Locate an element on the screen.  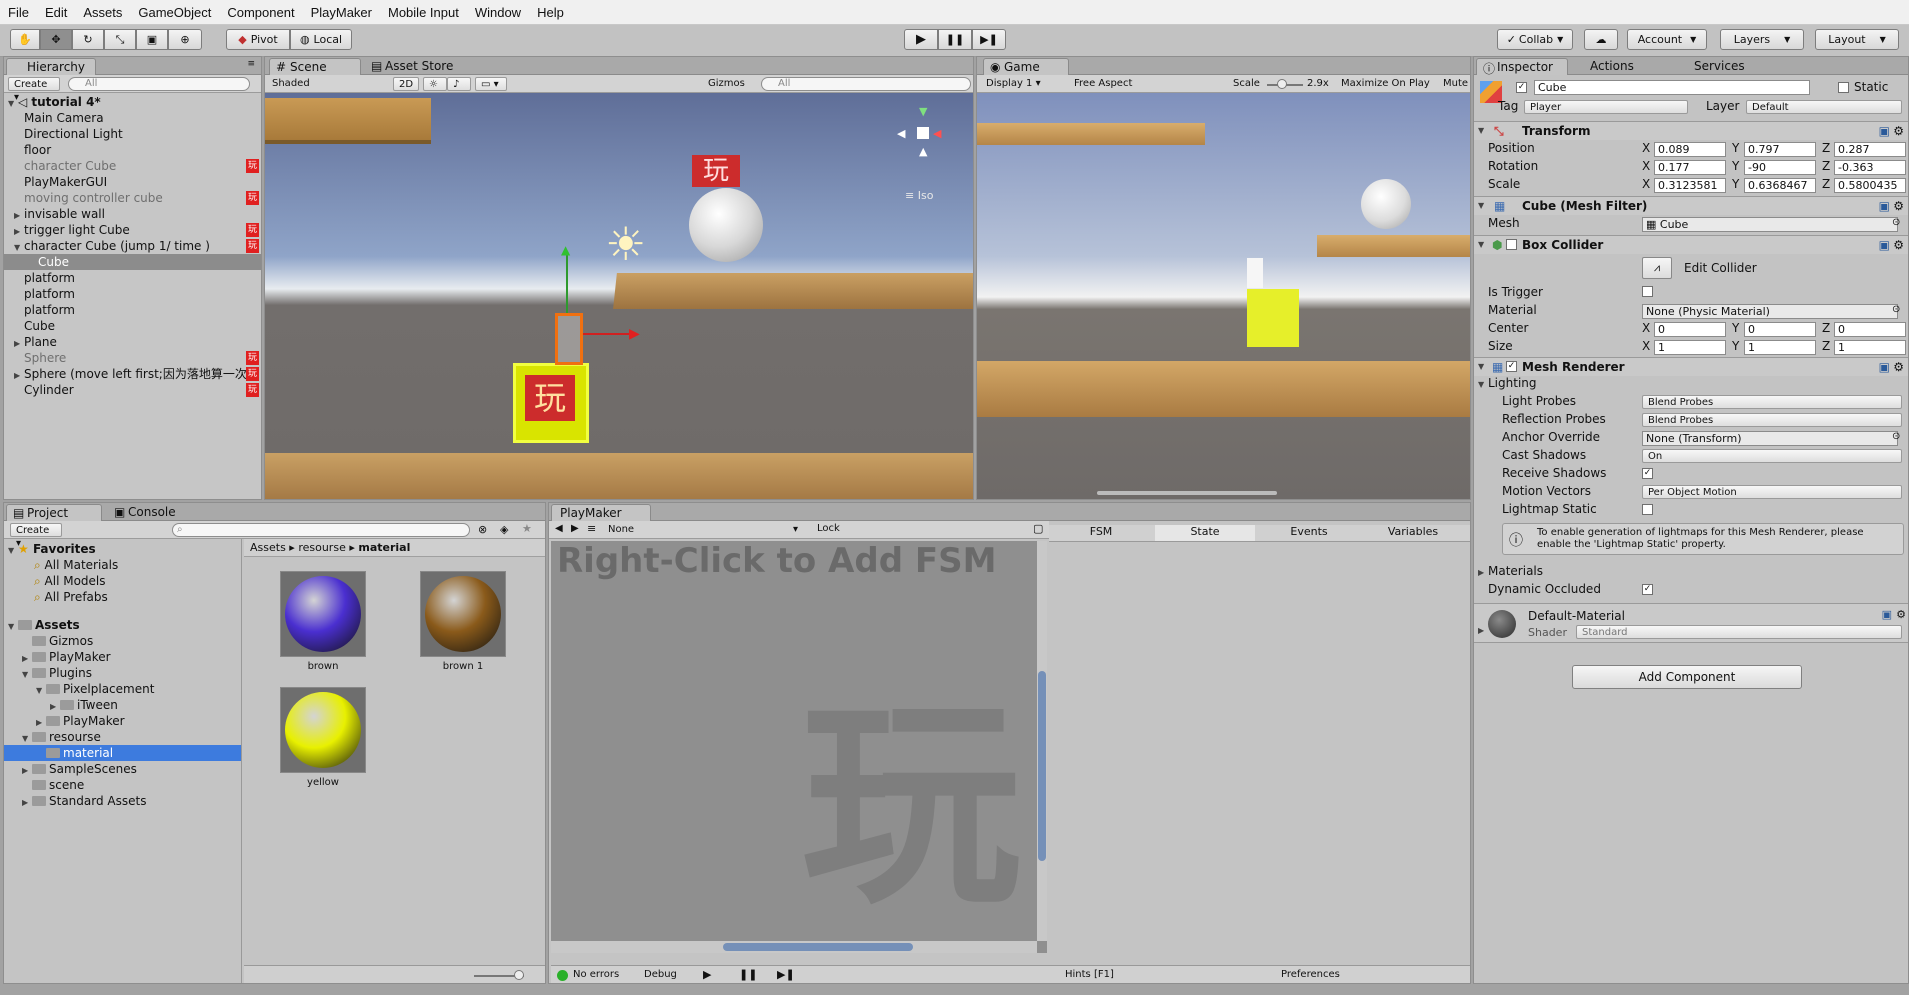
folder-item: material is located at coordinates (122, 753).